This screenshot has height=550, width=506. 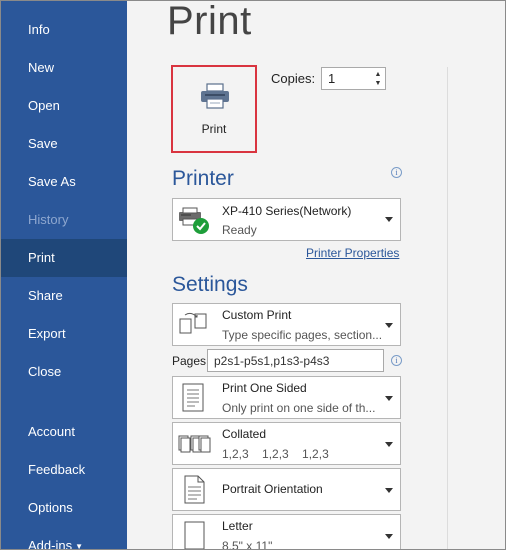 I want to click on copies-value: 1, so click(x=332, y=78).